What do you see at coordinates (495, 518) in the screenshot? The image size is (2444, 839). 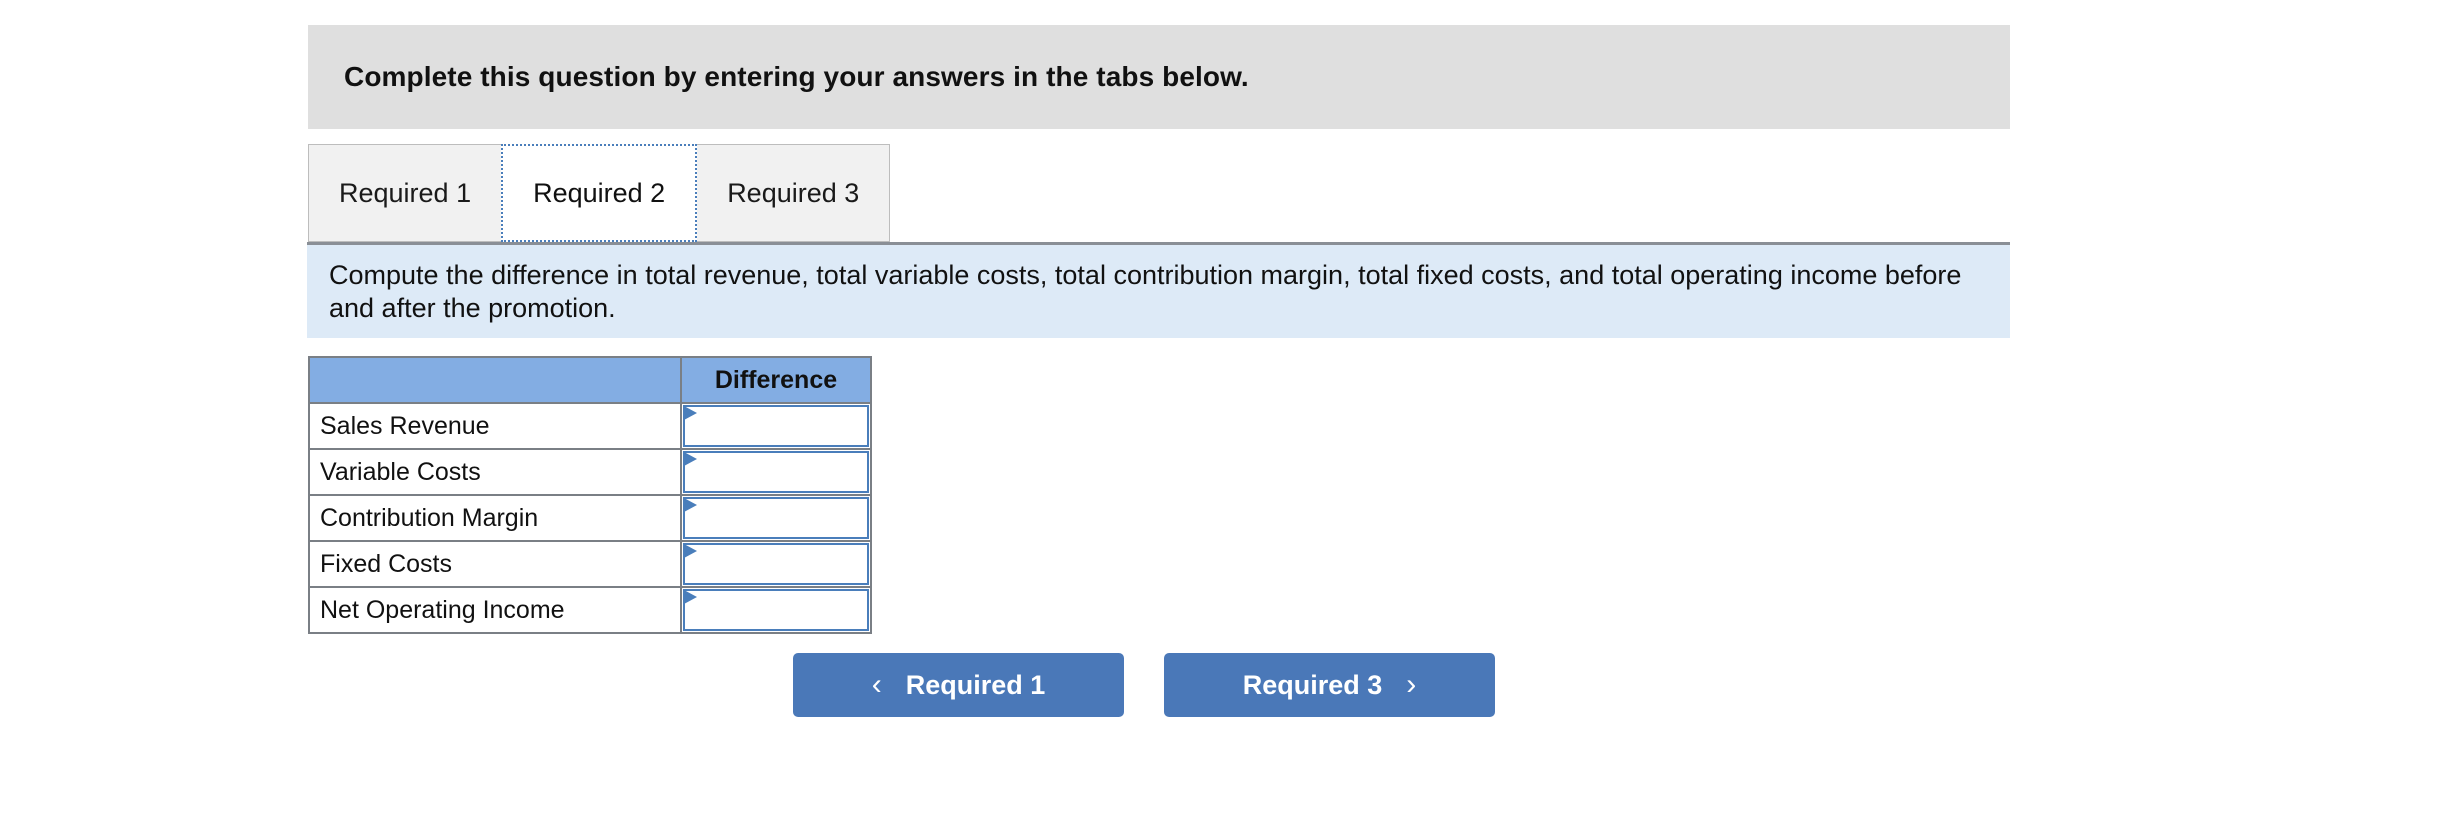 I see `row-label-contribution-margin: Contribution Margin` at bounding box center [495, 518].